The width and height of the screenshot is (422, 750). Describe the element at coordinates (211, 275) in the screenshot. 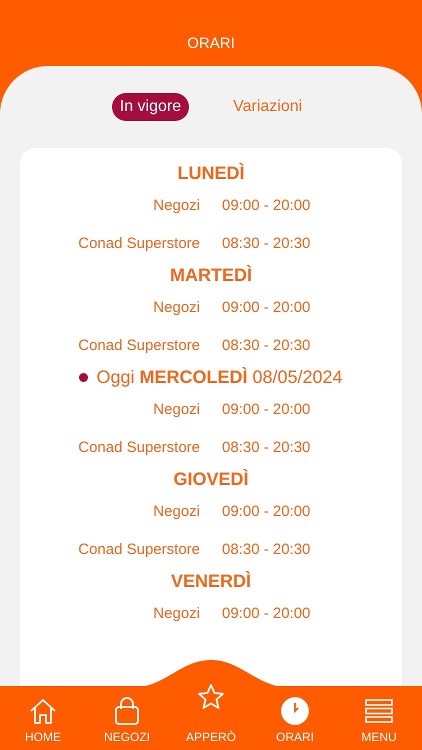

I see `day-heading: MARTEDÌ` at that location.